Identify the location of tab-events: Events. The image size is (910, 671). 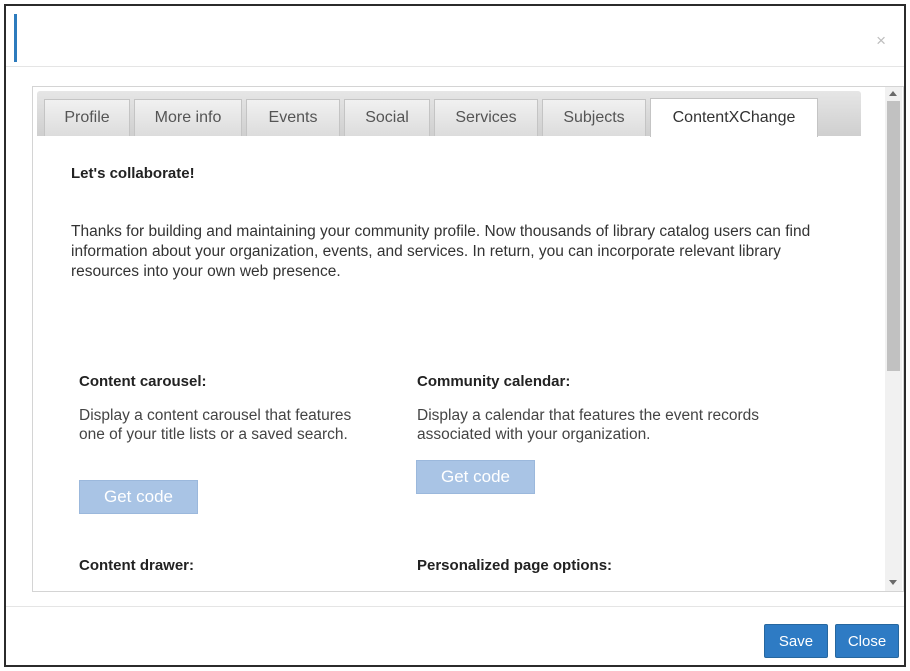
(293, 117).